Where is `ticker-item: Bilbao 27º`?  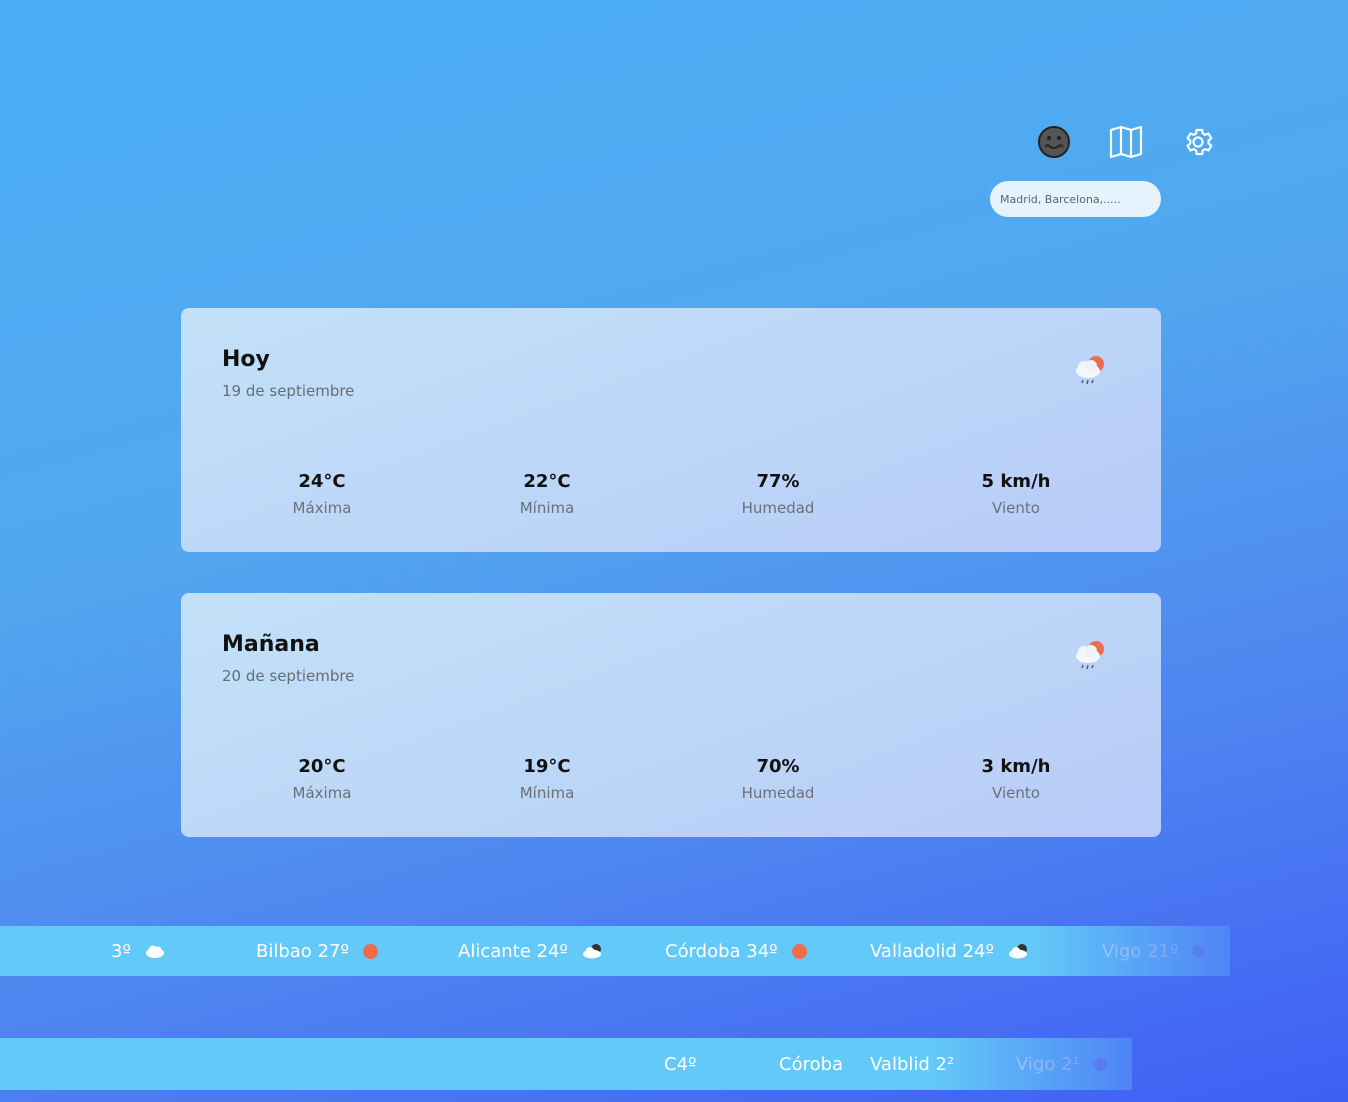
ticker-item: Bilbao 27º is located at coordinates (317, 951).